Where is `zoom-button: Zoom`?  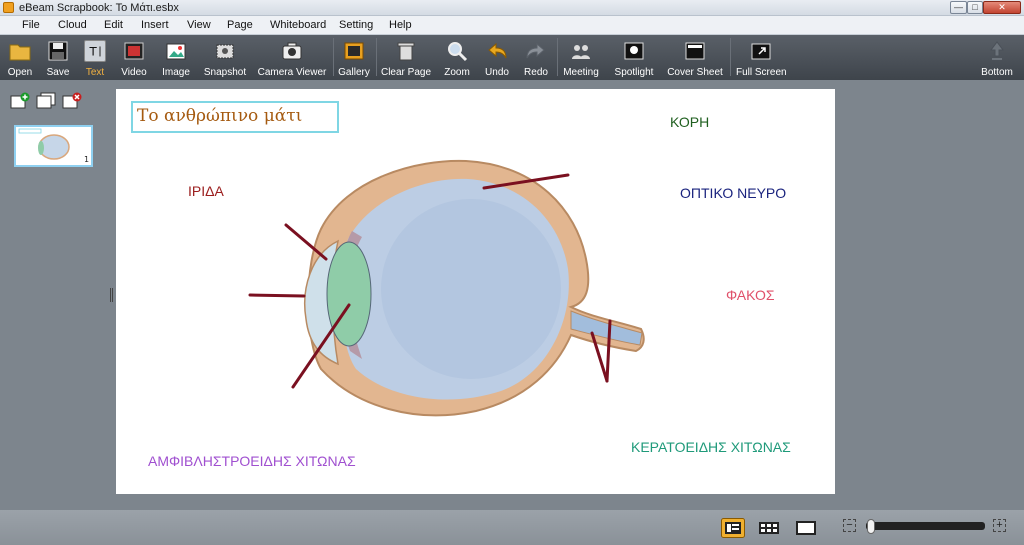
zoom-button: Zoom is located at coordinates (457, 57).